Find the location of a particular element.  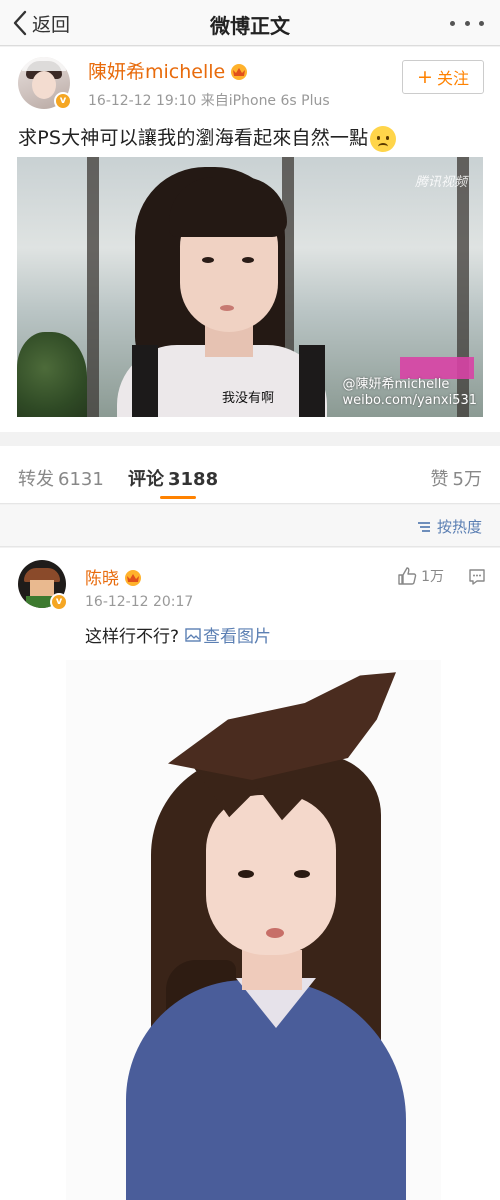

follow-label: 关注 is located at coordinates (452, 78).